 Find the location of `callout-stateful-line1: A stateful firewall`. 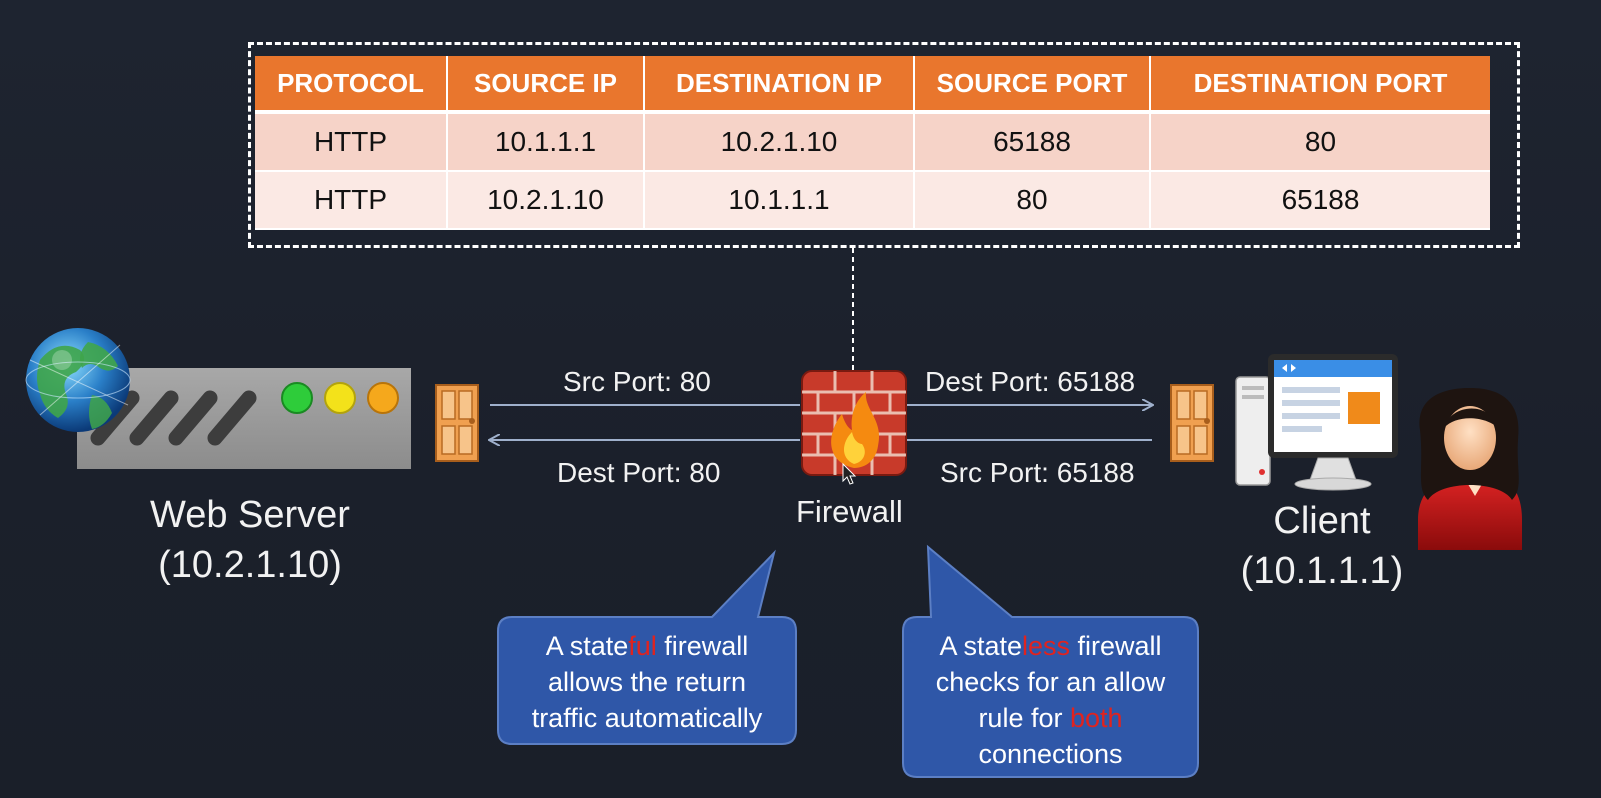

callout-stateful-line1: A stateful firewall is located at coordinates (647, 646).